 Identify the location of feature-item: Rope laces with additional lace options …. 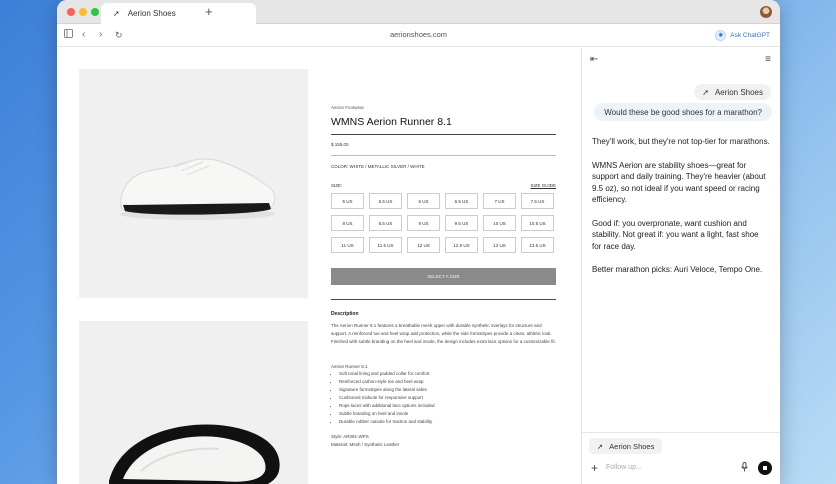
(447, 406).